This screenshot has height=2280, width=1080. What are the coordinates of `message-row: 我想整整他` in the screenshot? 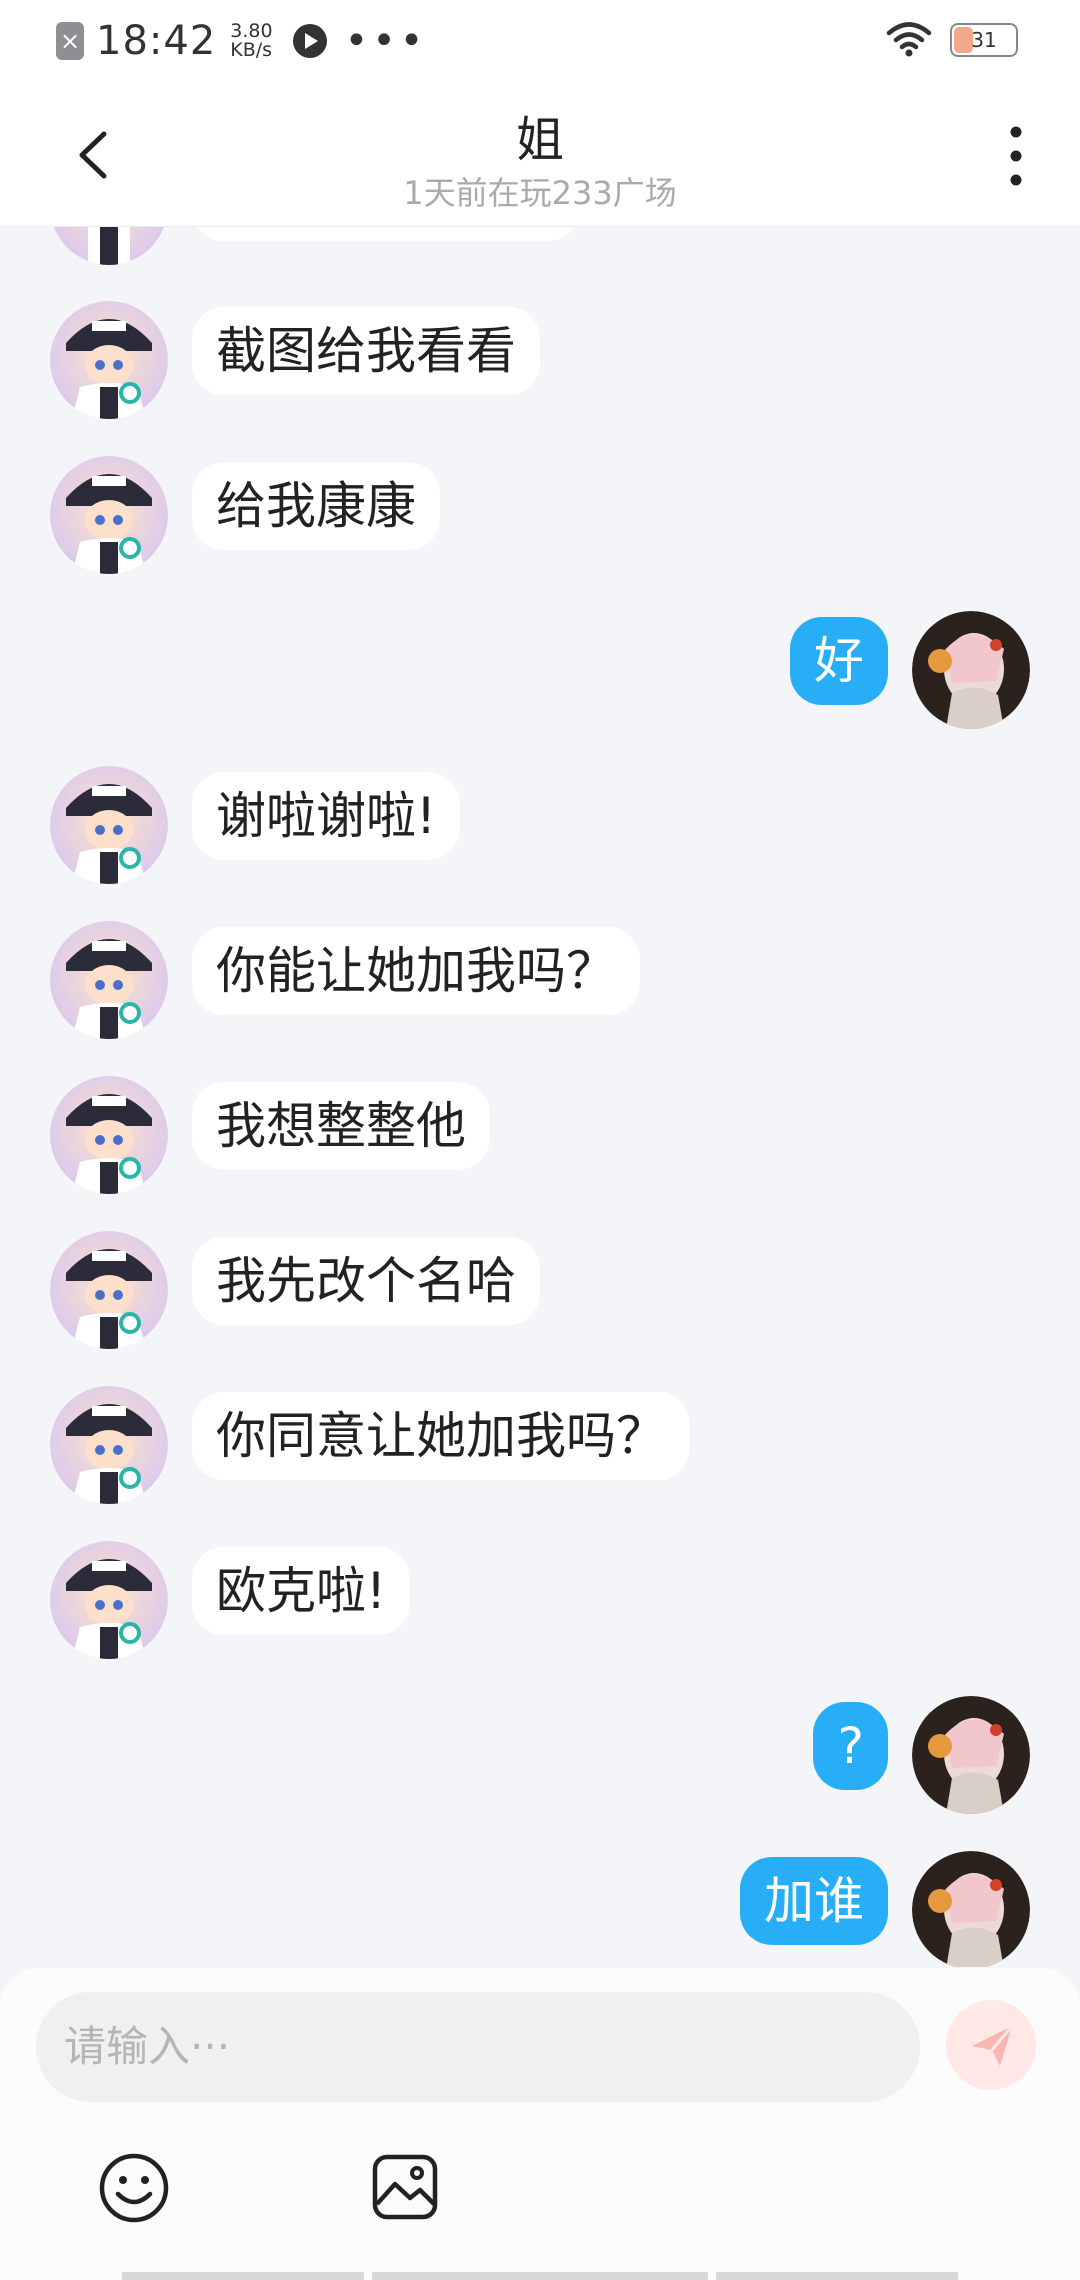 It's located at (540, 1138).